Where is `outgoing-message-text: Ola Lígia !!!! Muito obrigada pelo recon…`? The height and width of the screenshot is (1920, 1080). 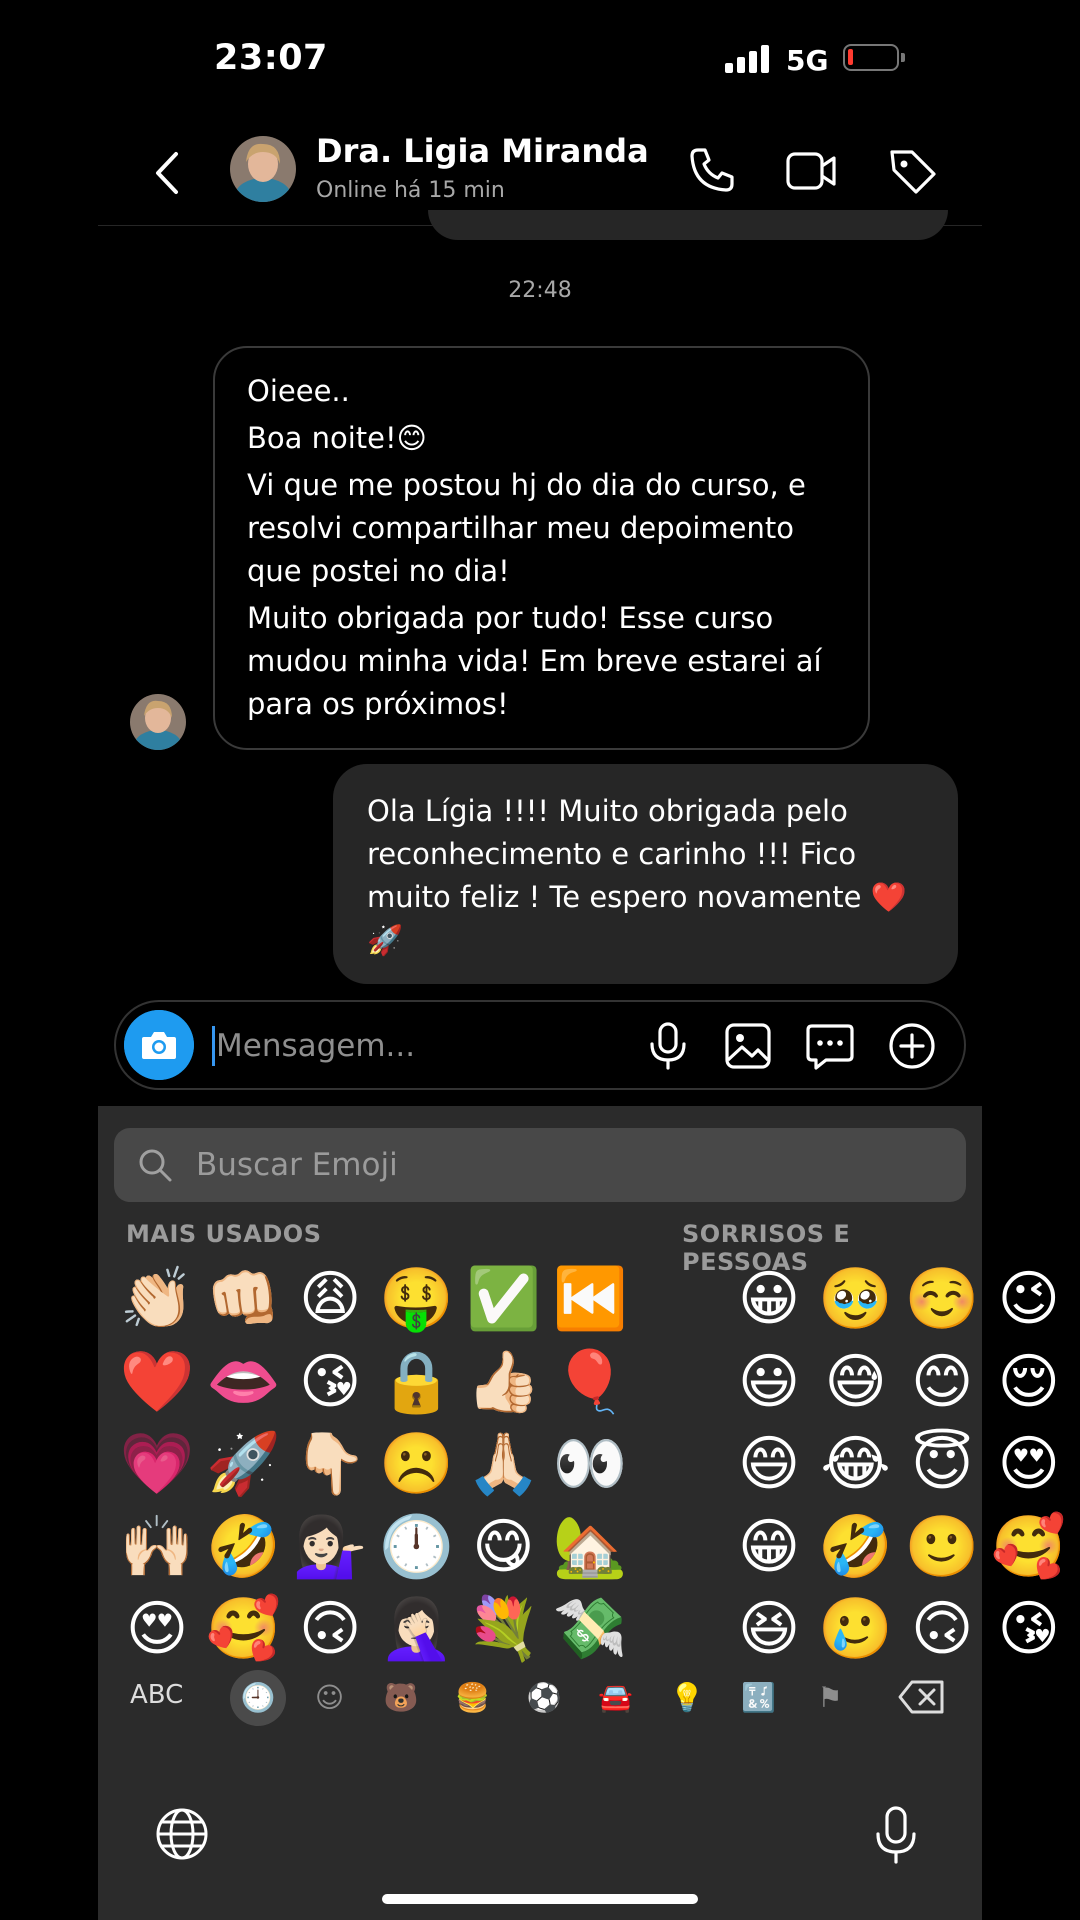
outgoing-message-text: Ola Lígia !!!! Muito obrigada pelo recon… is located at coordinates (637, 875).